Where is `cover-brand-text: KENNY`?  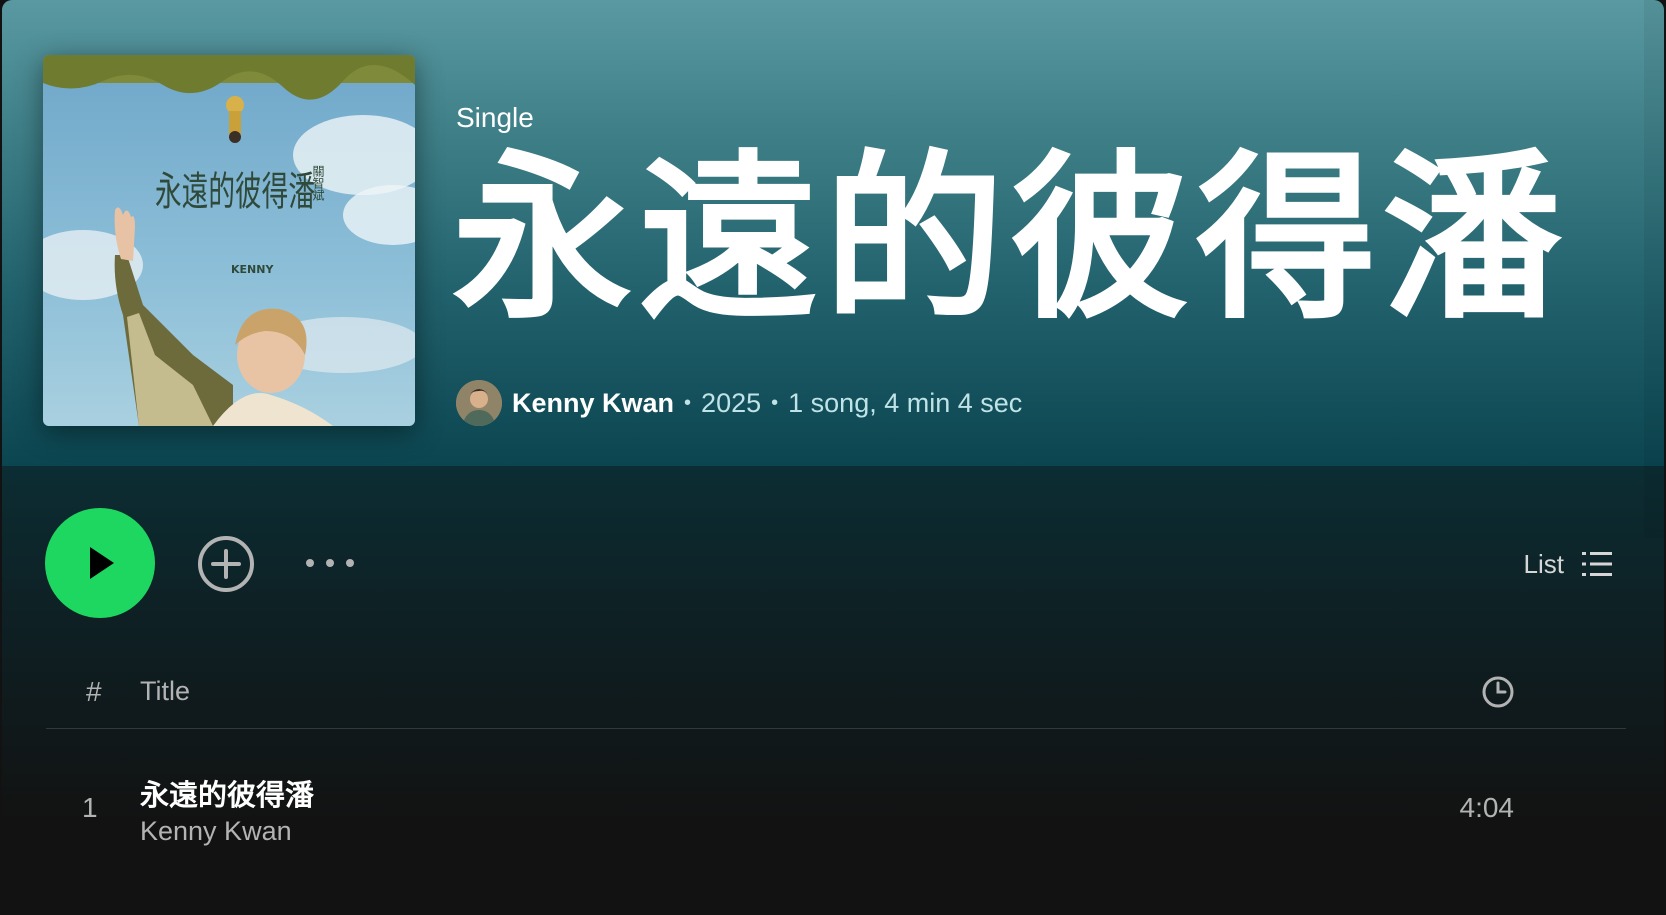
cover-brand-text: KENNY is located at coordinates (252, 269).